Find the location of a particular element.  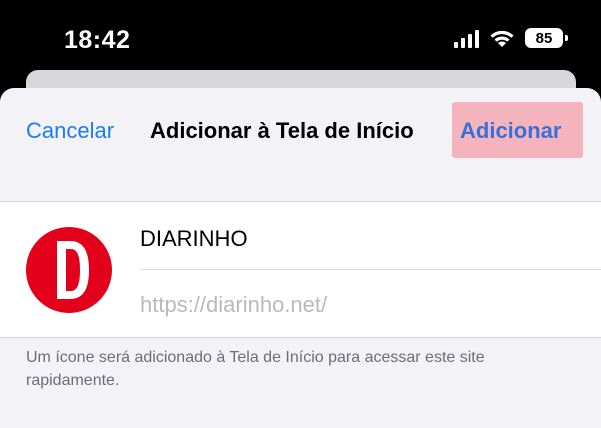

row-divider is located at coordinates (370, 269).